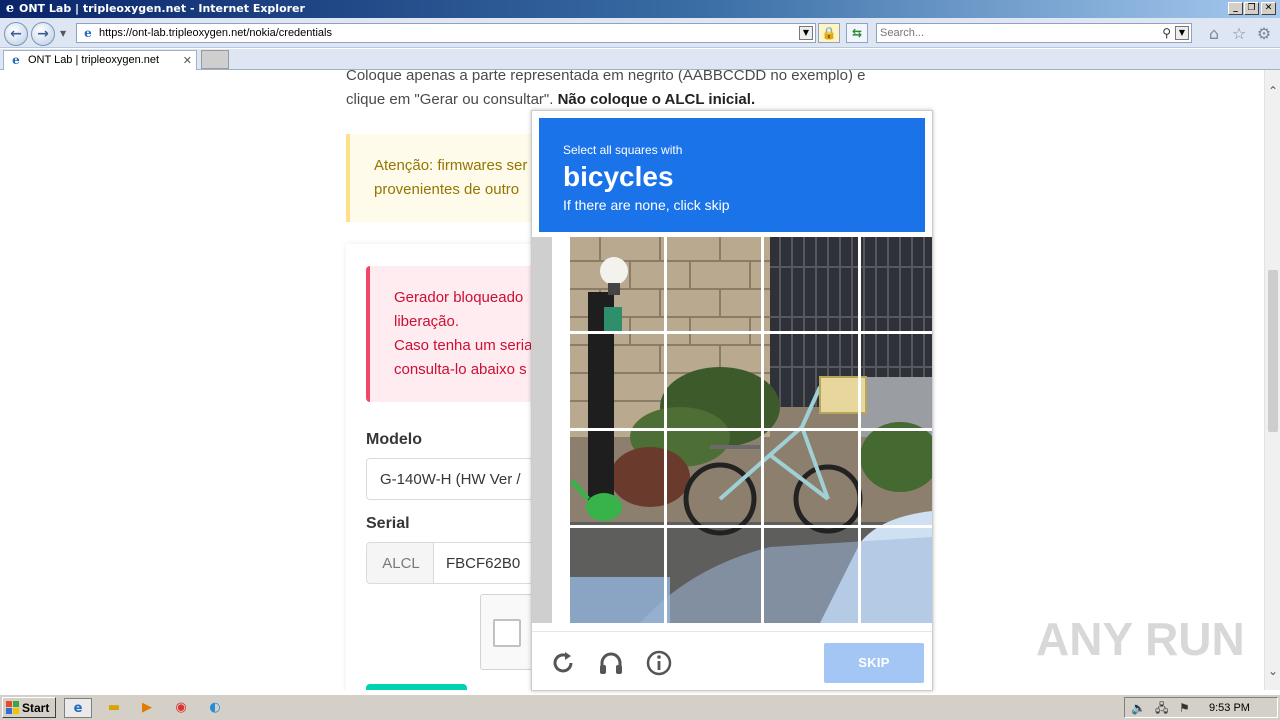 This screenshot has width=1280, height=720. Describe the element at coordinates (1273, 351) in the screenshot. I see `scrollbar-thumb` at that location.